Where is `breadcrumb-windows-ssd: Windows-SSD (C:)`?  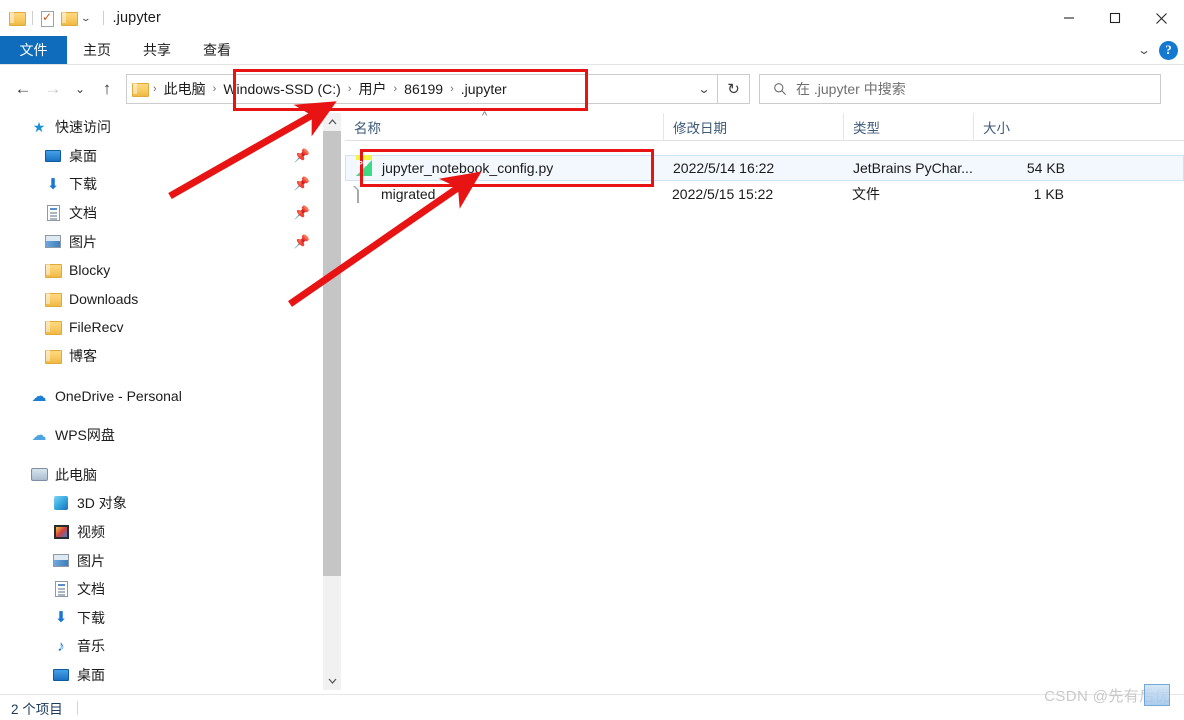 breadcrumb-windows-ssd: Windows-SSD (C:) is located at coordinates (281, 89).